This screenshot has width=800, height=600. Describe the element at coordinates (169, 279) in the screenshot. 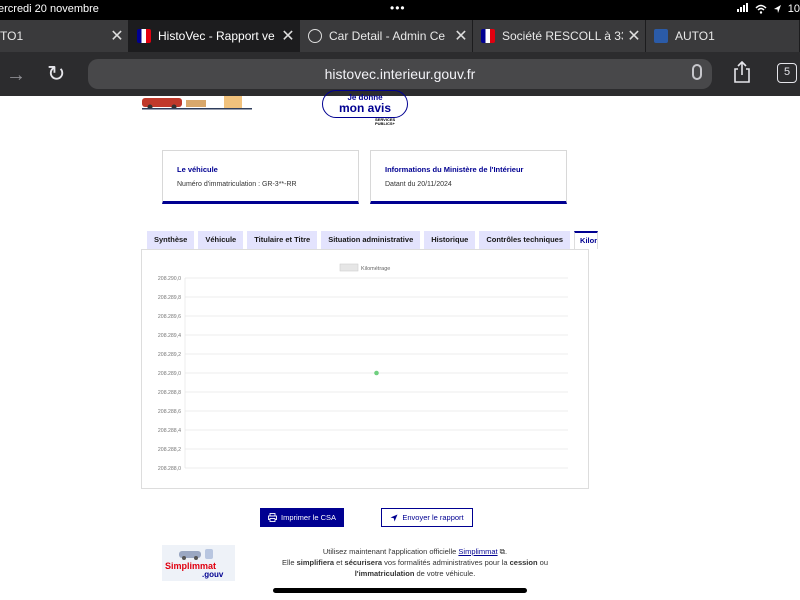

I see `y-tick-label: 208.290,0` at that location.